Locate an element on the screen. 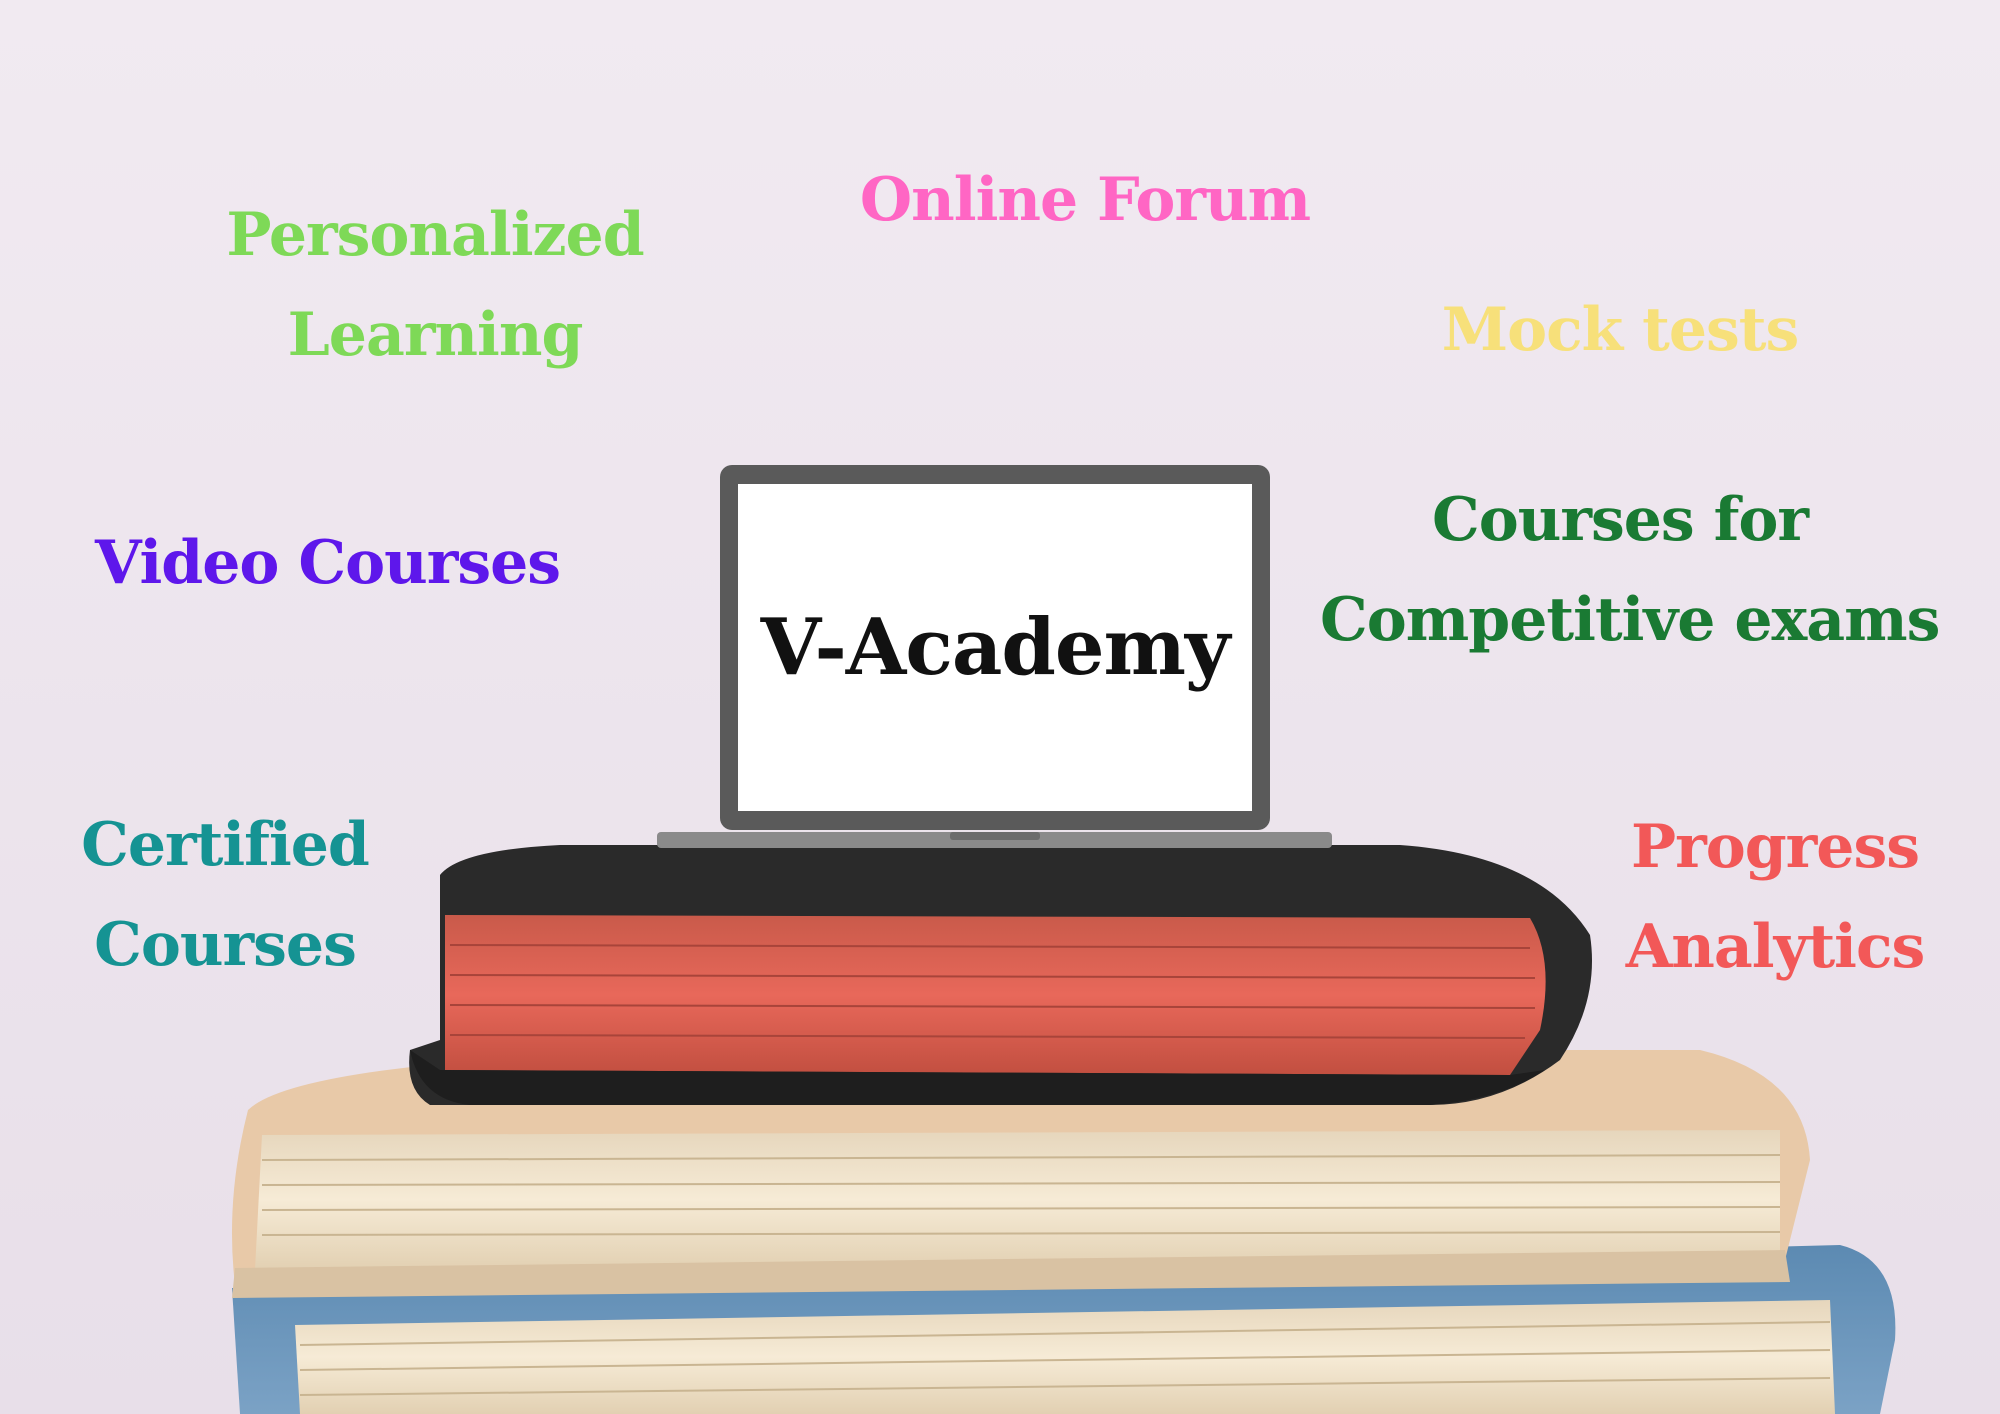 This screenshot has height=1414, width=2000. feature-line: Mock tests is located at coordinates (1620, 330).